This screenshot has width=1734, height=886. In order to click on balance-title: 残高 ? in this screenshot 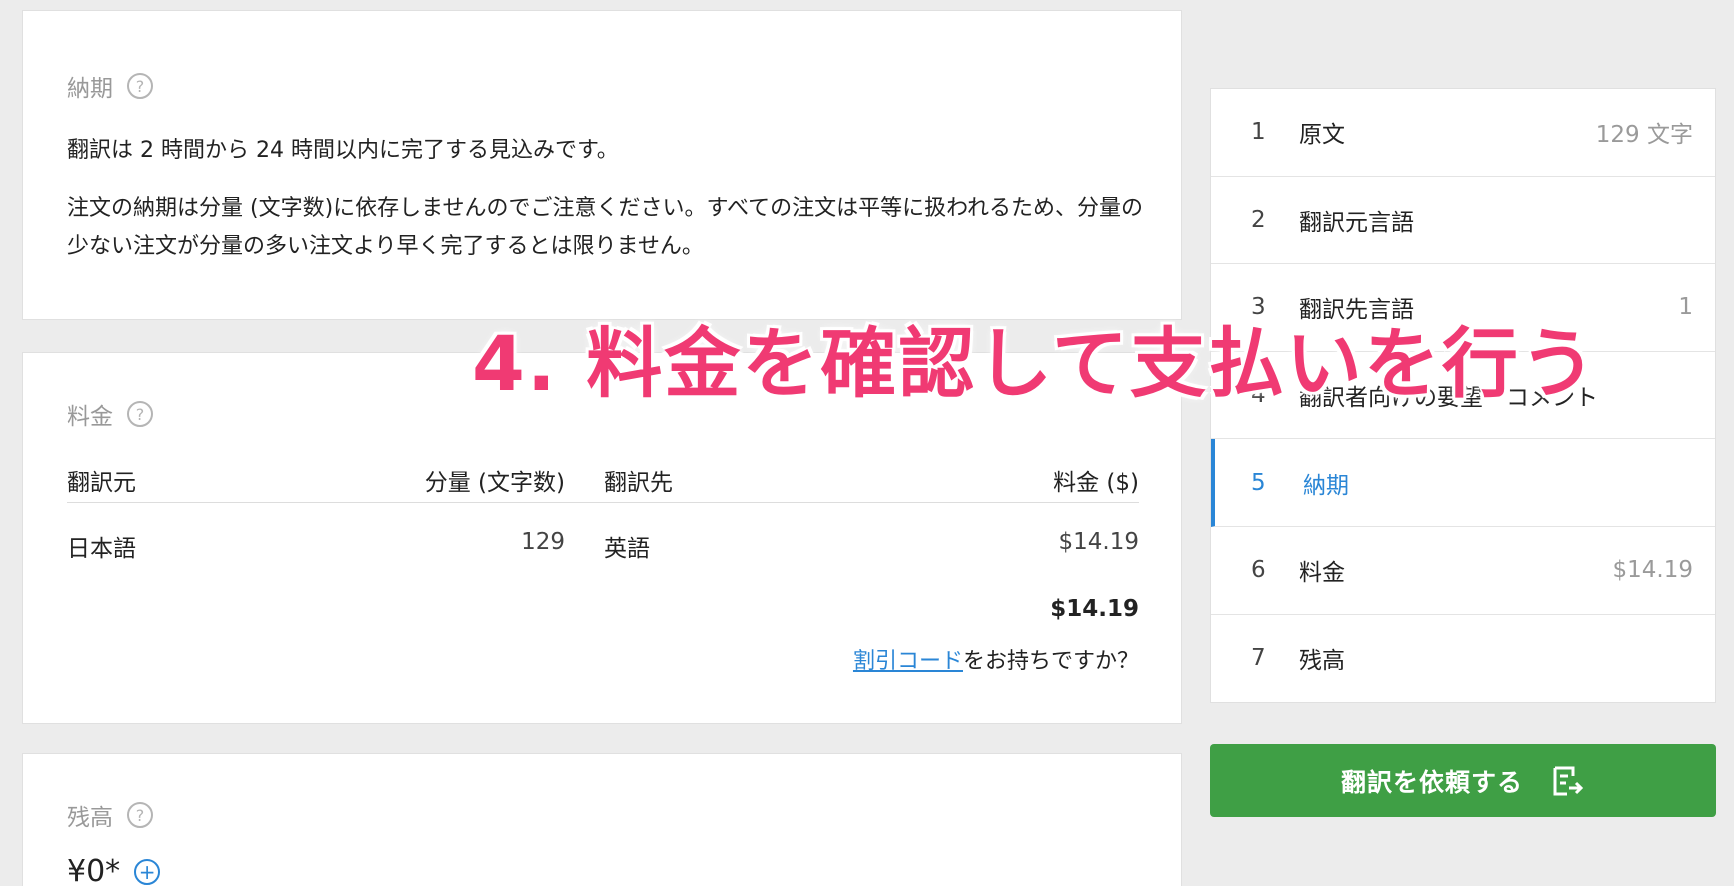, I will do `click(110, 815)`.